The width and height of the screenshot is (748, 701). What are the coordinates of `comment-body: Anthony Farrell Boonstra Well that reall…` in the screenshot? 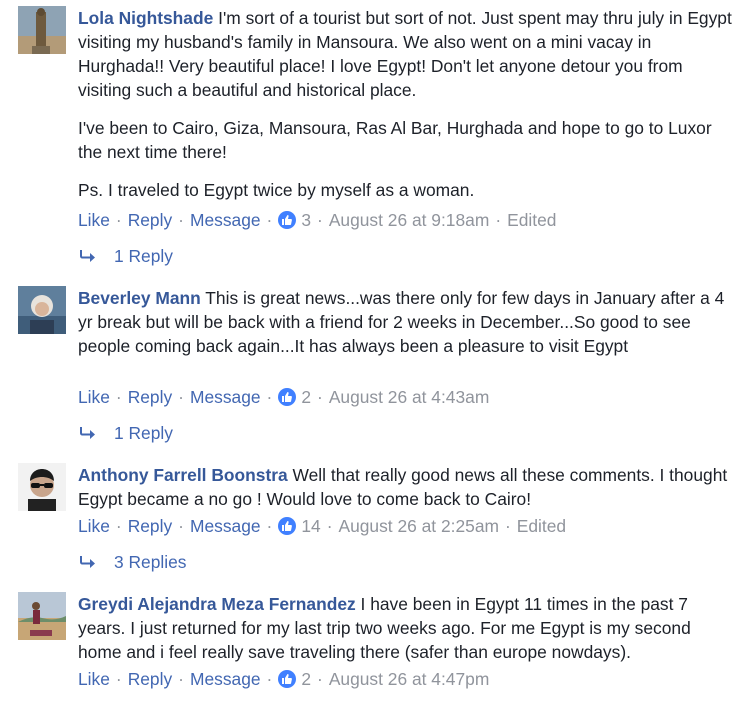 It's located at (408, 487).